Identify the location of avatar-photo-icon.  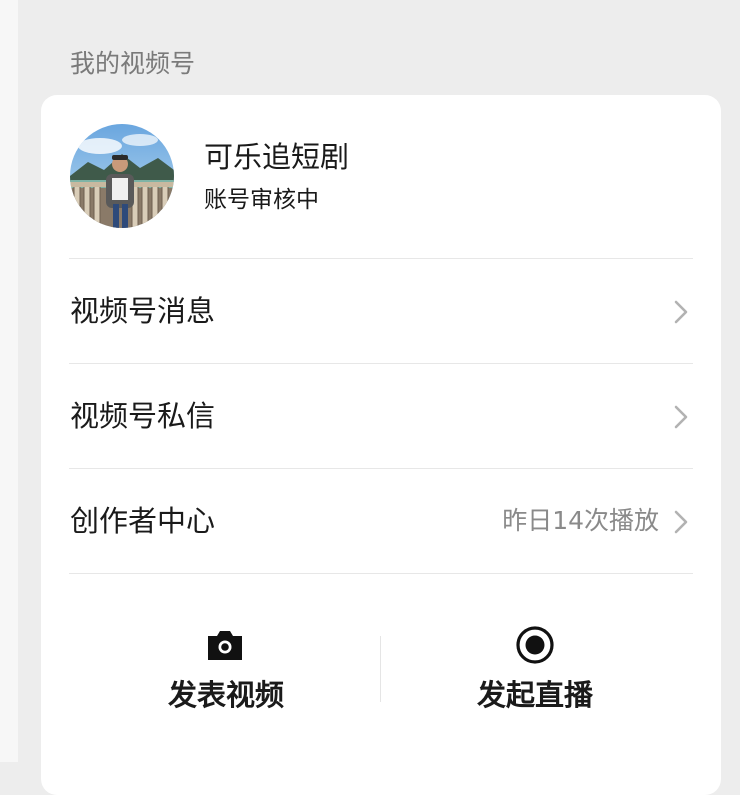
(122, 176).